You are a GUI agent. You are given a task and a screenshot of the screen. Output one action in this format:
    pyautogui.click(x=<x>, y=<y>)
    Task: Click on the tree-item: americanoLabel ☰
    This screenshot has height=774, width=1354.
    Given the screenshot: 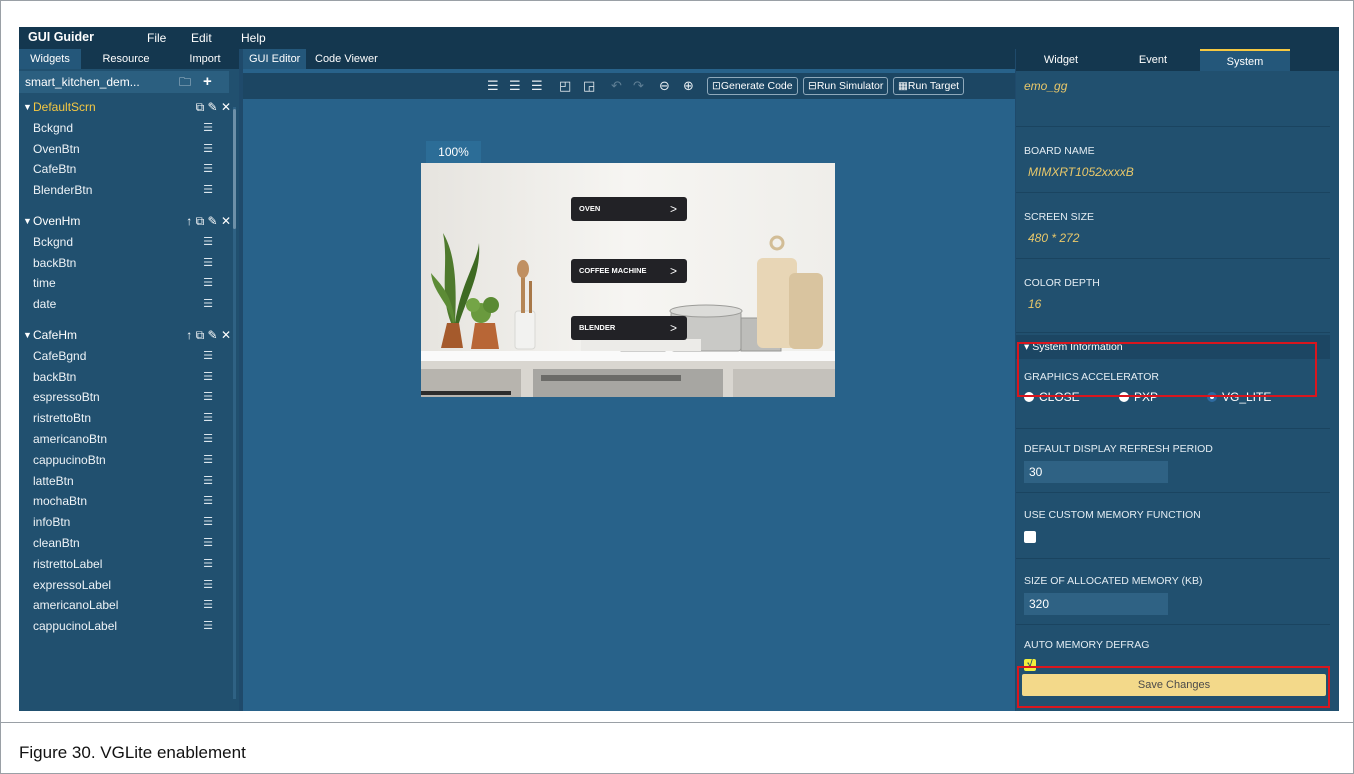 What is the action you would take?
    pyautogui.click(x=126, y=605)
    